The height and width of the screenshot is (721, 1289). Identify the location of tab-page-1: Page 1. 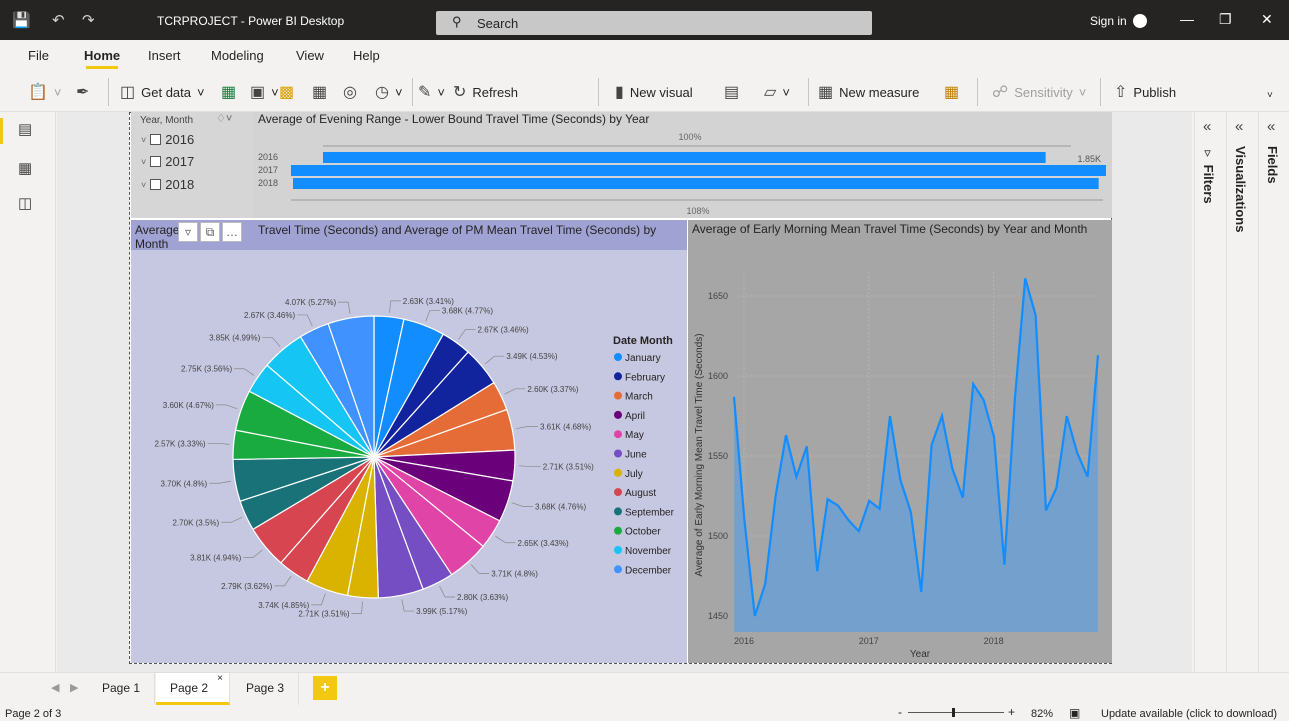
(122, 689).